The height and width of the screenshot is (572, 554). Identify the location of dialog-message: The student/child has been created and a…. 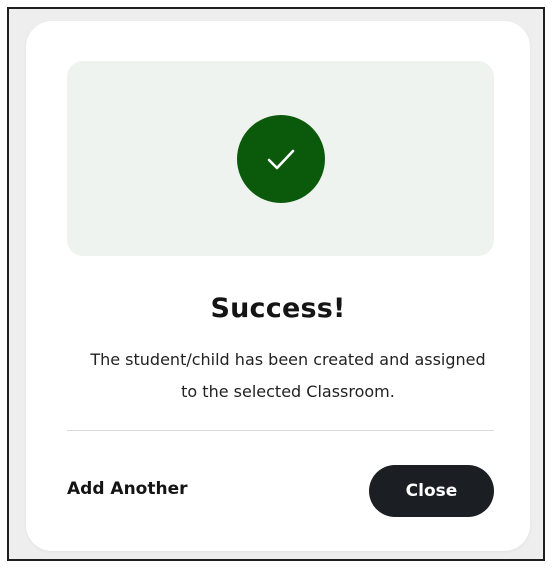
(288, 375).